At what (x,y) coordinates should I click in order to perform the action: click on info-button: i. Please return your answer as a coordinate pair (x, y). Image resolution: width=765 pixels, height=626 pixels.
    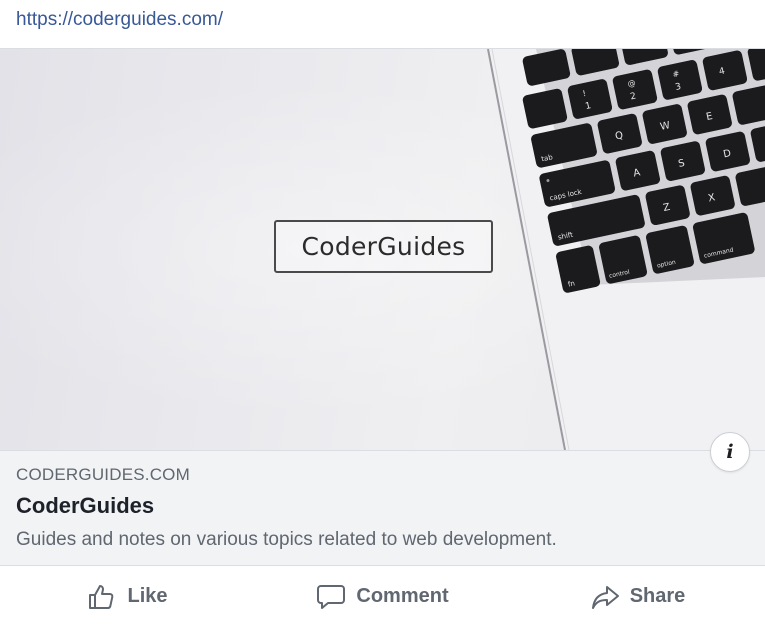
    Looking at the image, I should click on (730, 452).